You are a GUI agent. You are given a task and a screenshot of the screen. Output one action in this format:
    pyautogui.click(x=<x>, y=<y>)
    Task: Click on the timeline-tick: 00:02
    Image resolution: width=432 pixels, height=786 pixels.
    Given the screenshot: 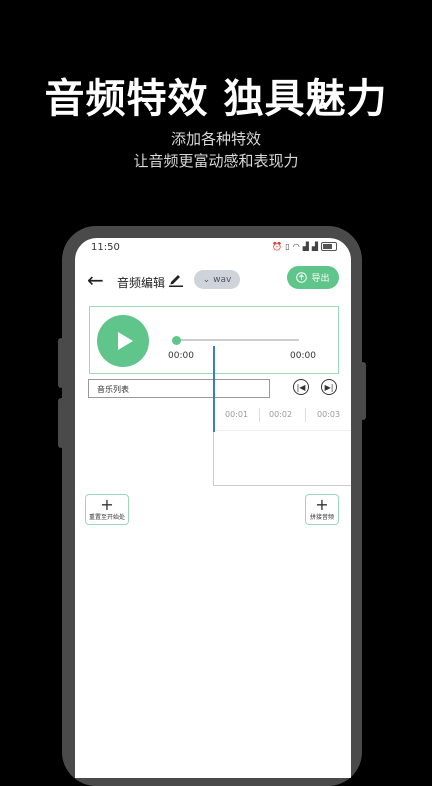 What is the action you would take?
    pyautogui.click(x=281, y=414)
    